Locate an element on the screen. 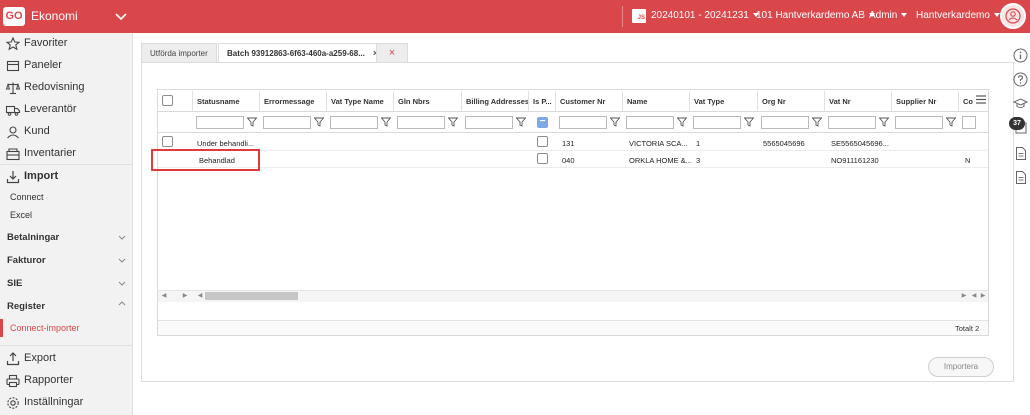 The width and height of the screenshot is (1030, 415). js-calendar-icon: JS is located at coordinates (639, 16).